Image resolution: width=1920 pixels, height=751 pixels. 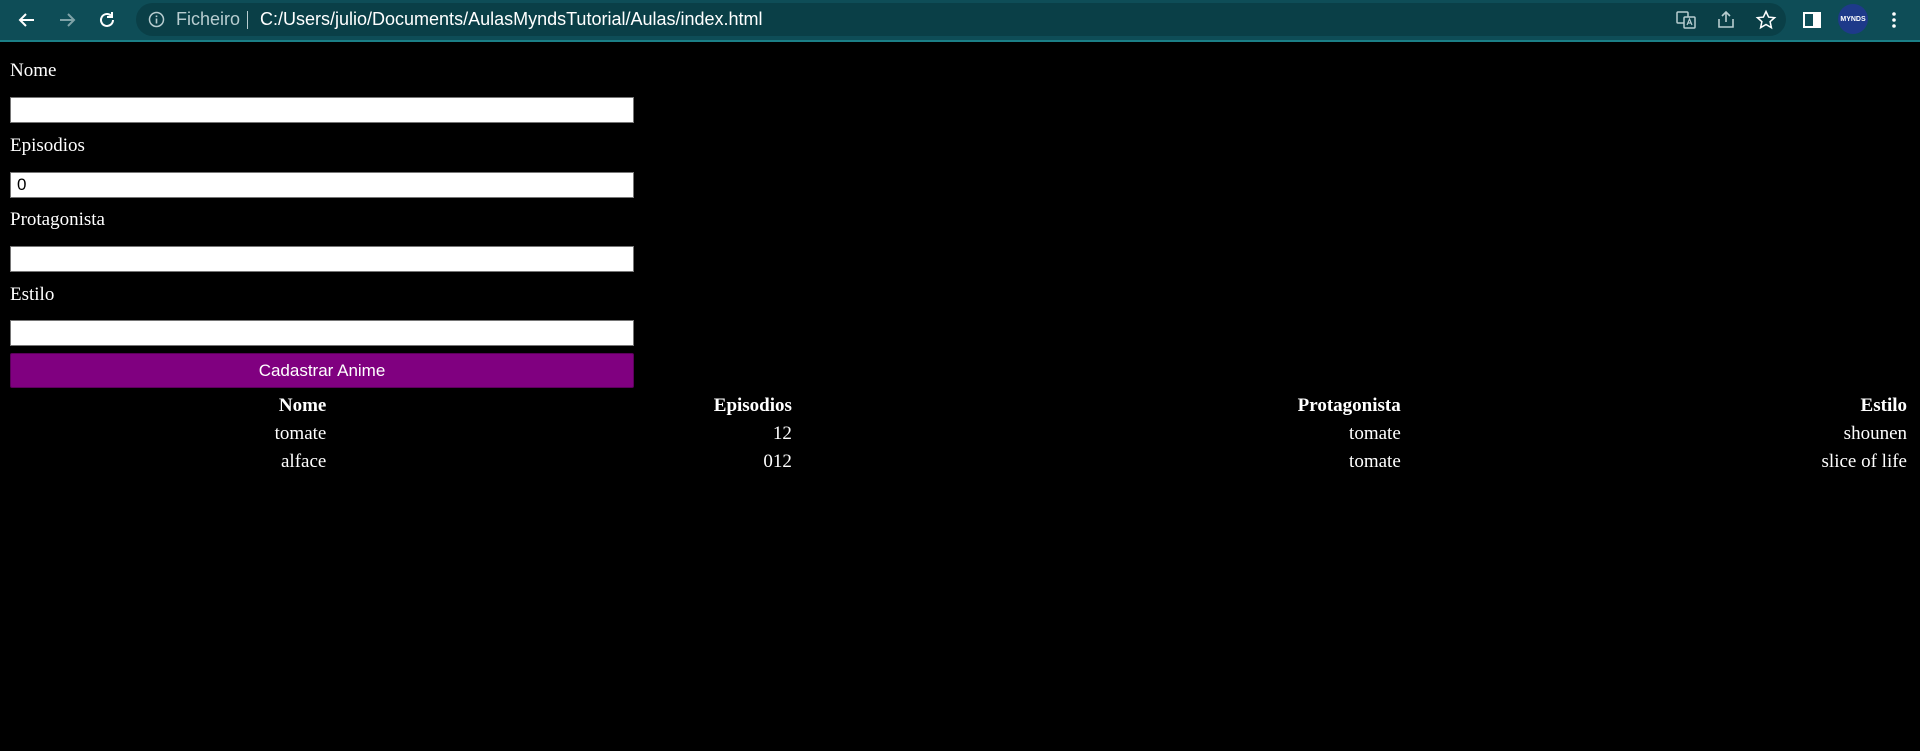 I want to click on cell-episodios: 012, so click(x=777, y=461).